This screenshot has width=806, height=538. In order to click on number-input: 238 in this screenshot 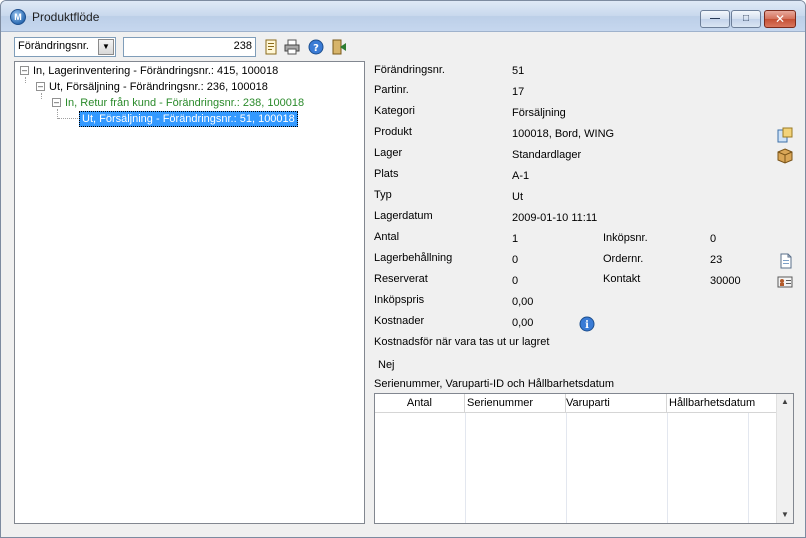, I will do `click(189, 47)`.